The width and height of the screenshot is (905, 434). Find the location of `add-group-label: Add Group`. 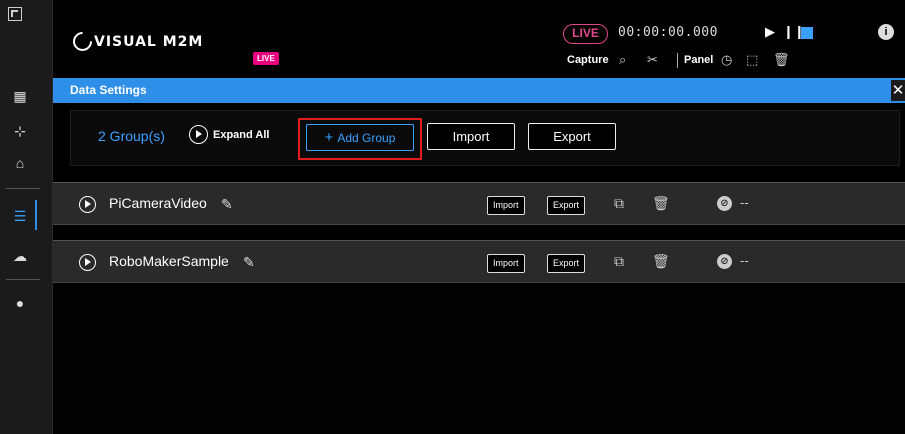

add-group-label: Add Group is located at coordinates (366, 137).